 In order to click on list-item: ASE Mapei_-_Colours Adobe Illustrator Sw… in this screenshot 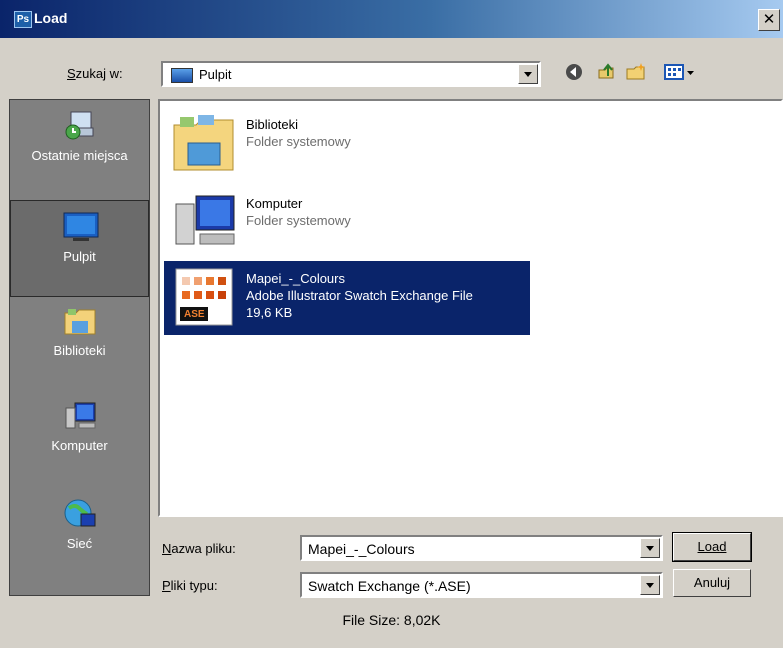, I will do `click(347, 298)`.